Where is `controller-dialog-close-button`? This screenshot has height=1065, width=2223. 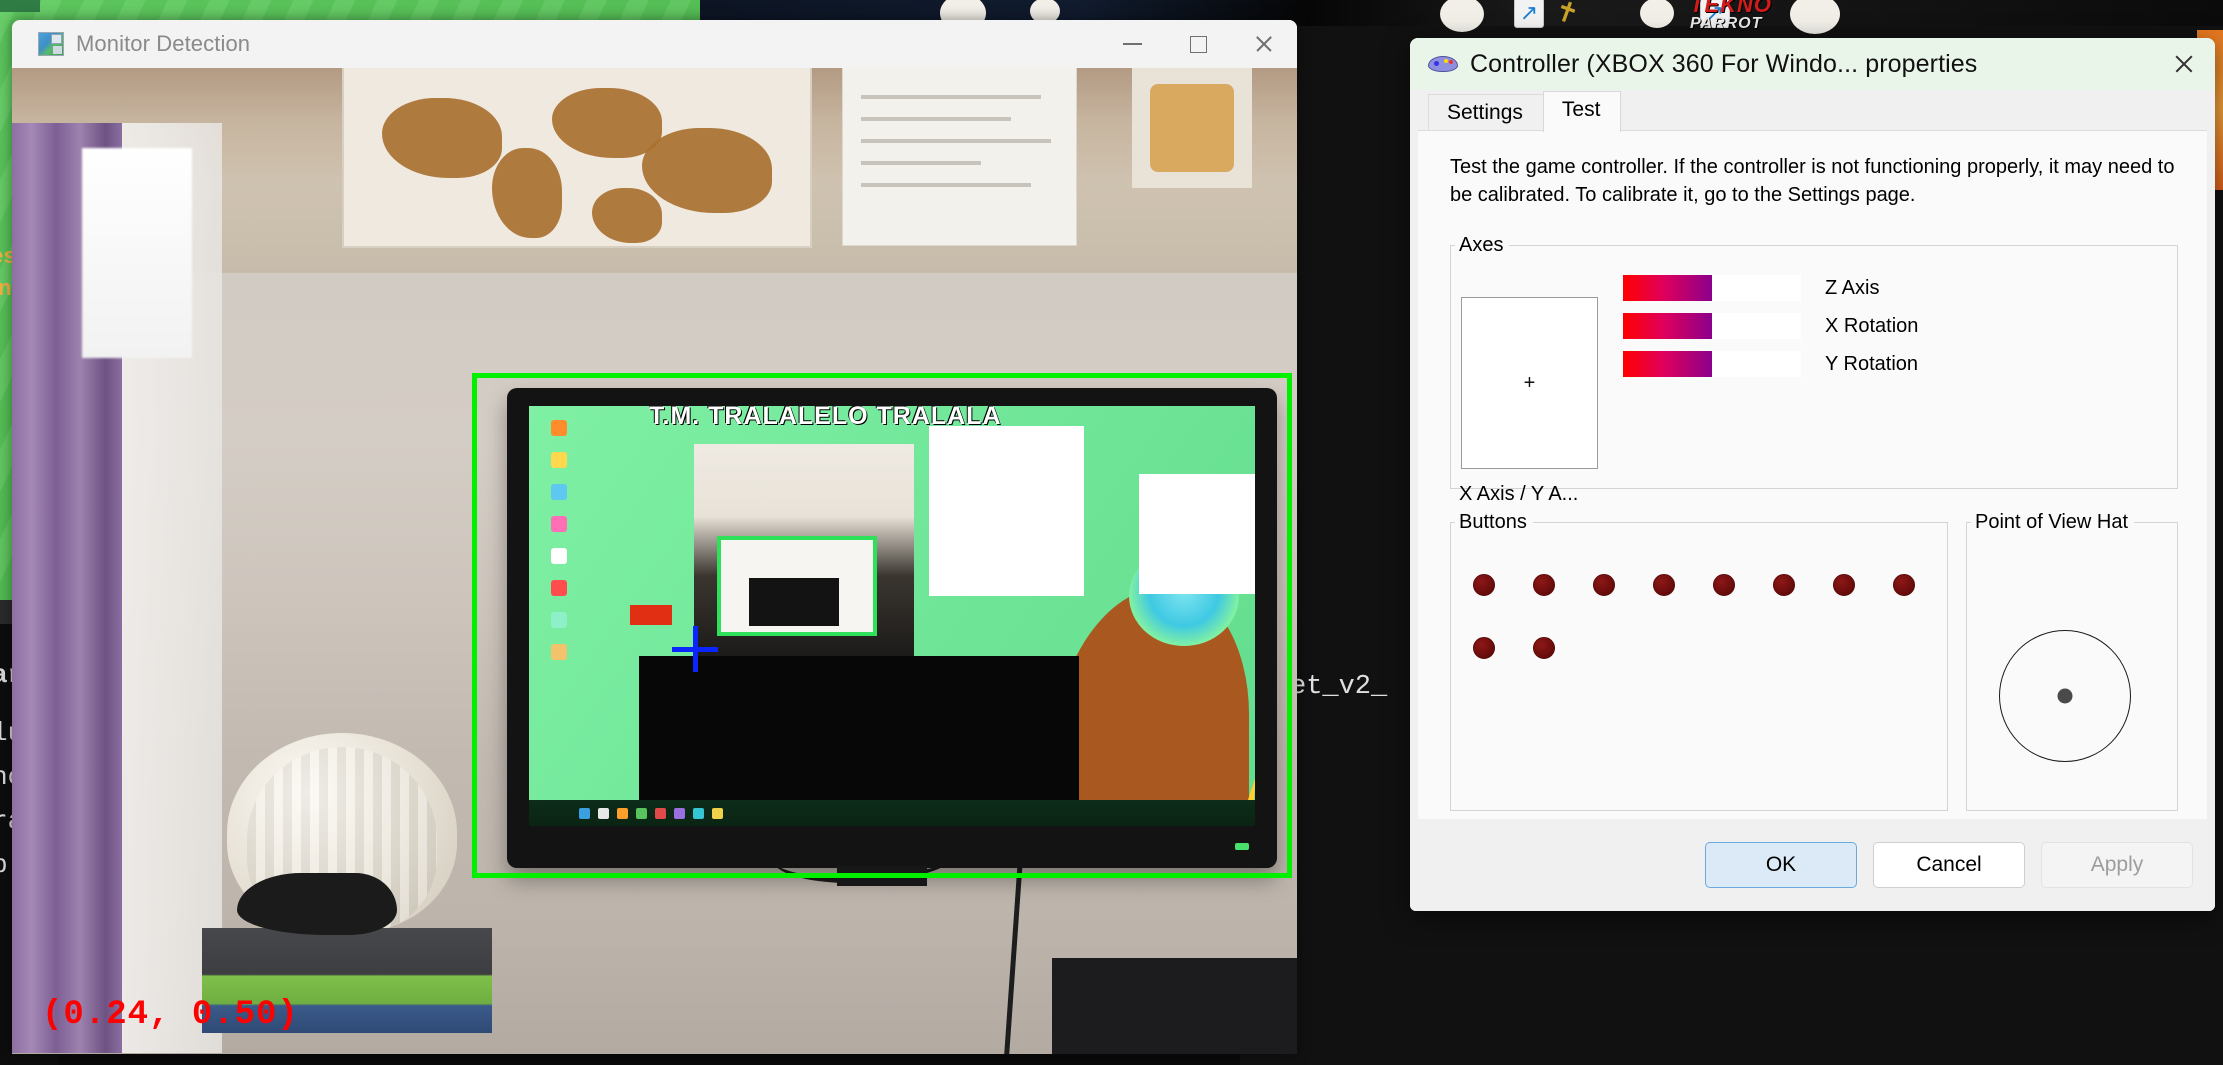 controller-dialog-close-button is located at coordinates (2184, 64).